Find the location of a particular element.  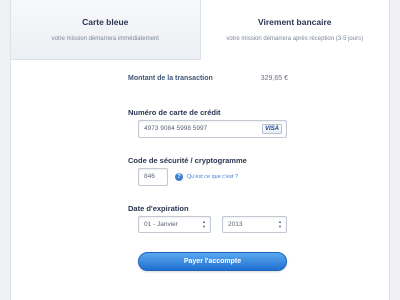

visa-icon: VISA is located at coordinates (272, 129).